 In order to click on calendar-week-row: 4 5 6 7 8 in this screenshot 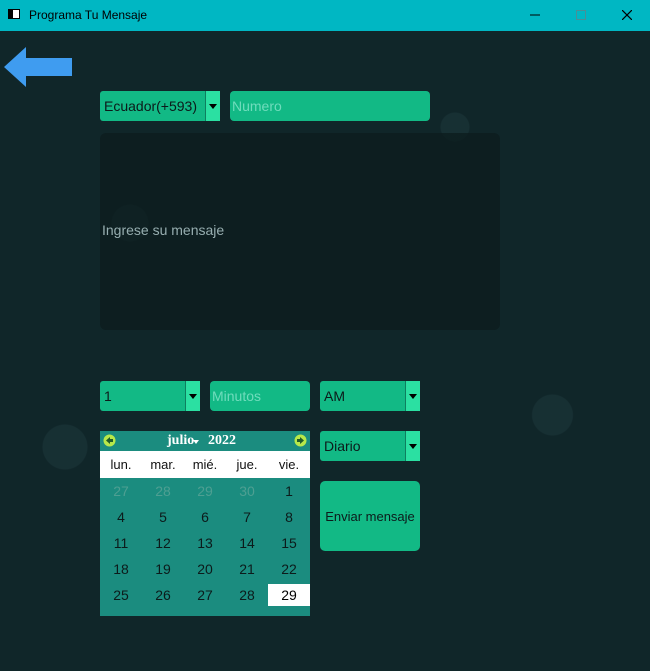, I will do `click(205, 517)`.